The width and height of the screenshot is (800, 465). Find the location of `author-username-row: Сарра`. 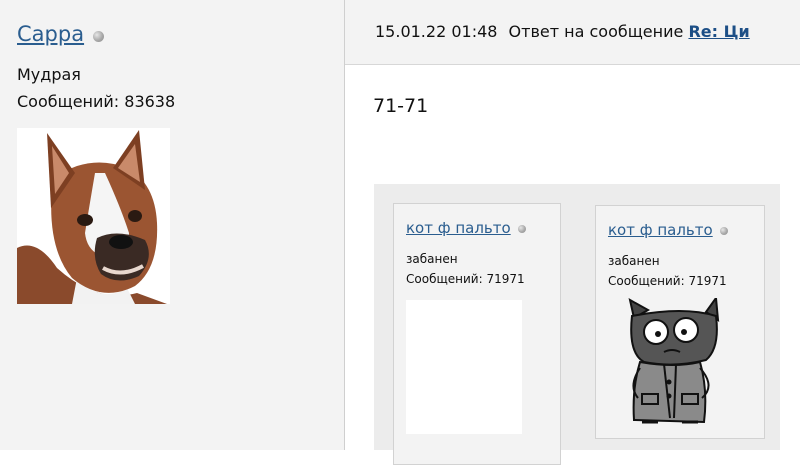

author-username-row: Сарра is located at coordinates (61, 34).